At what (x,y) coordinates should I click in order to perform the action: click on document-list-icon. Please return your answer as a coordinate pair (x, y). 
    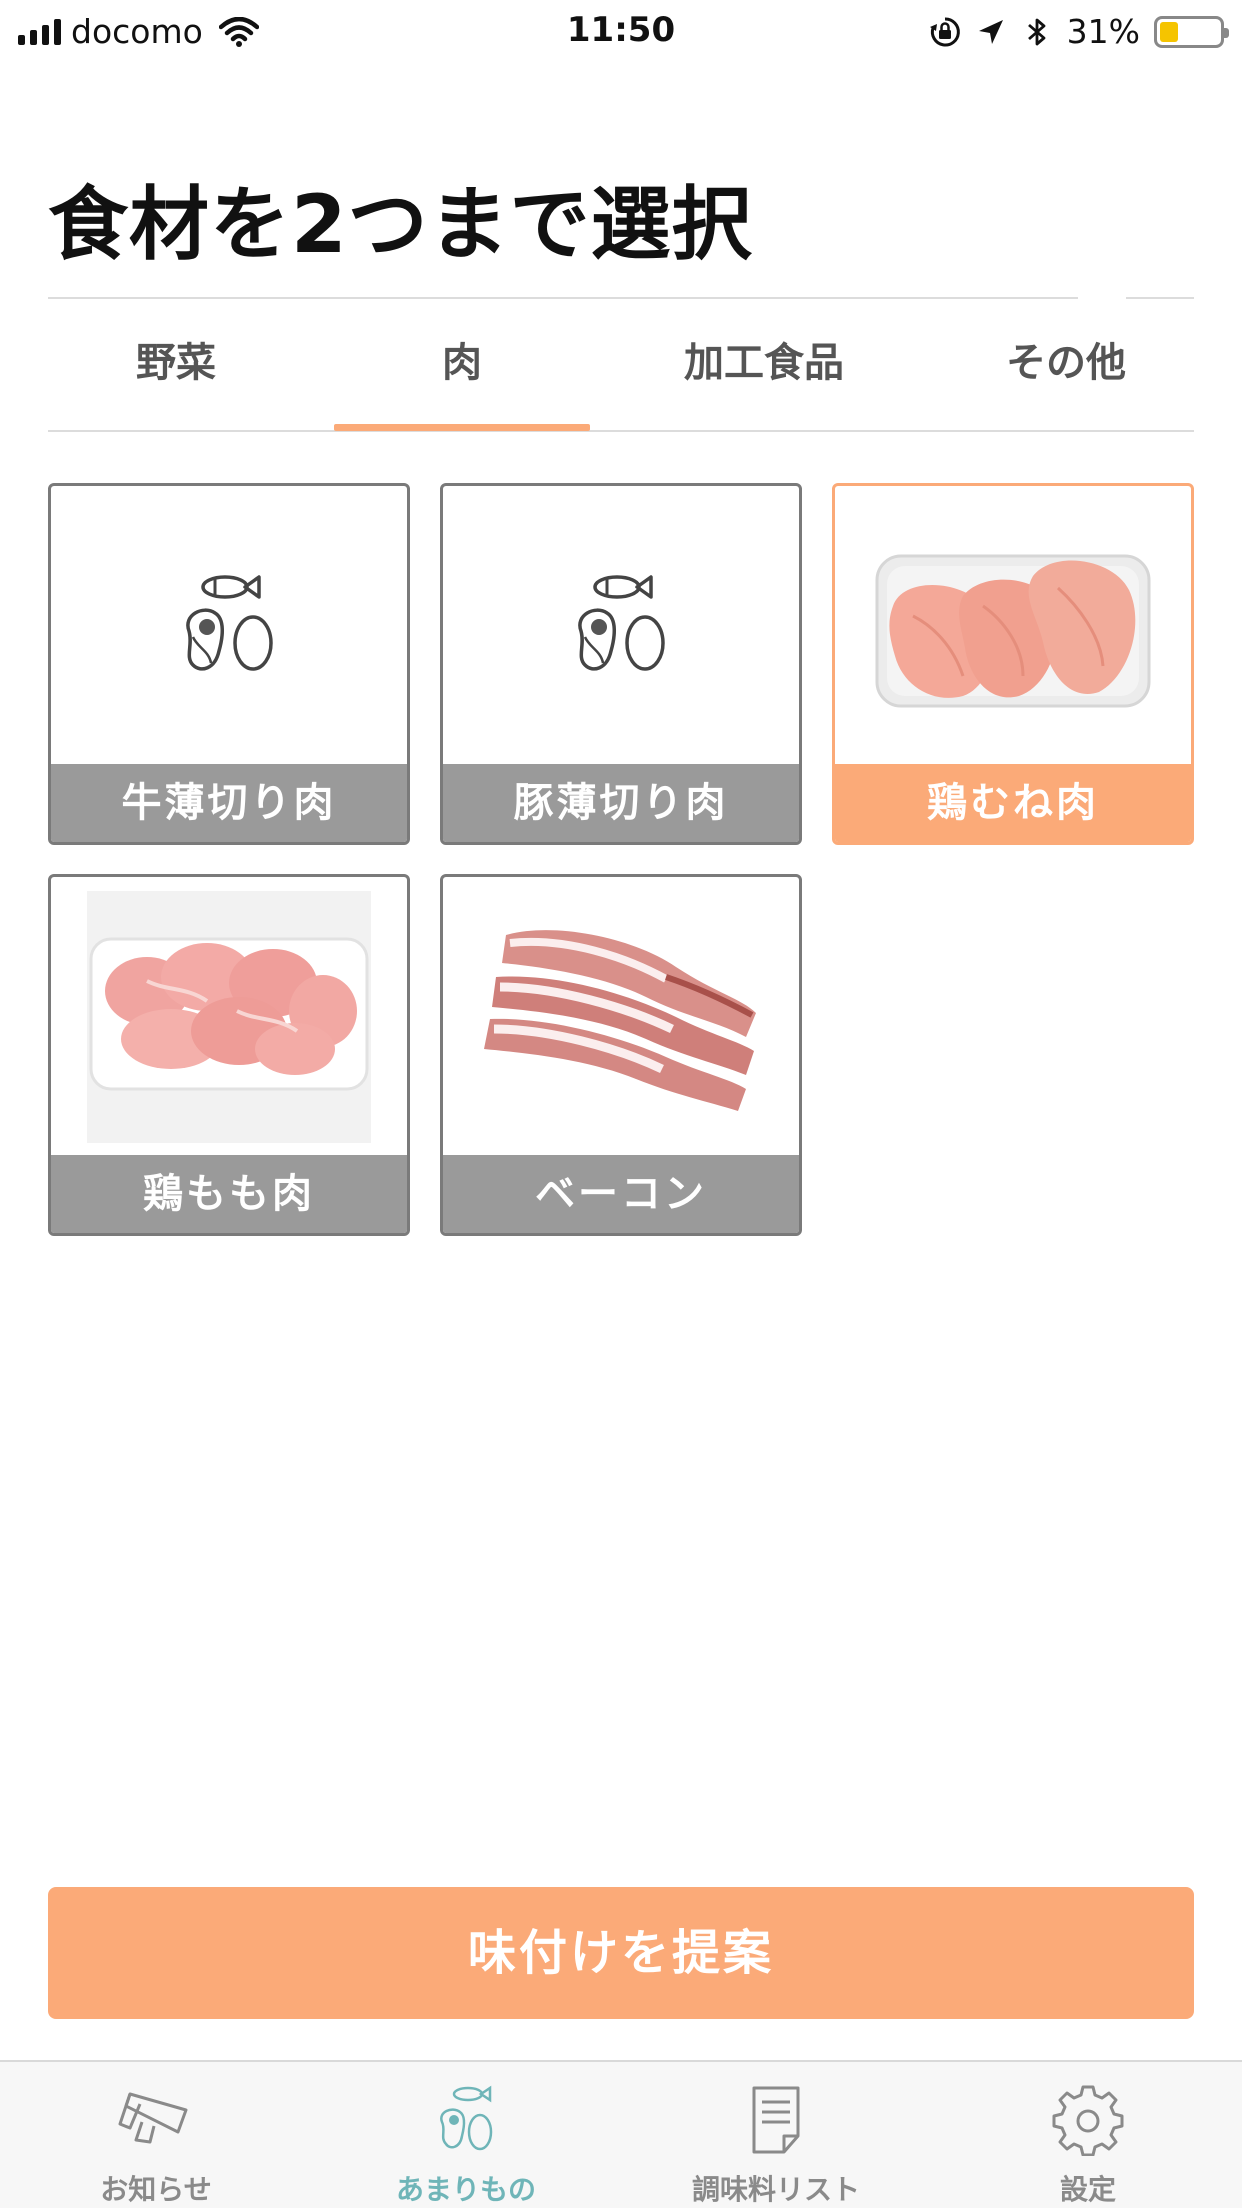
    Looking at the image, I should click on (776, 2120).